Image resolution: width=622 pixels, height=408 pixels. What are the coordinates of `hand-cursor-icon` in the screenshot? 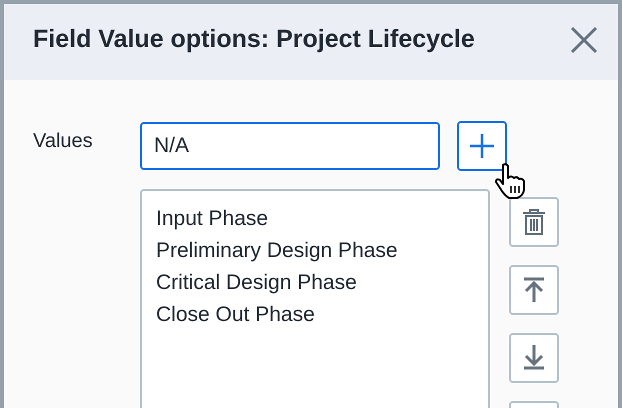 It's located at (511, 181).